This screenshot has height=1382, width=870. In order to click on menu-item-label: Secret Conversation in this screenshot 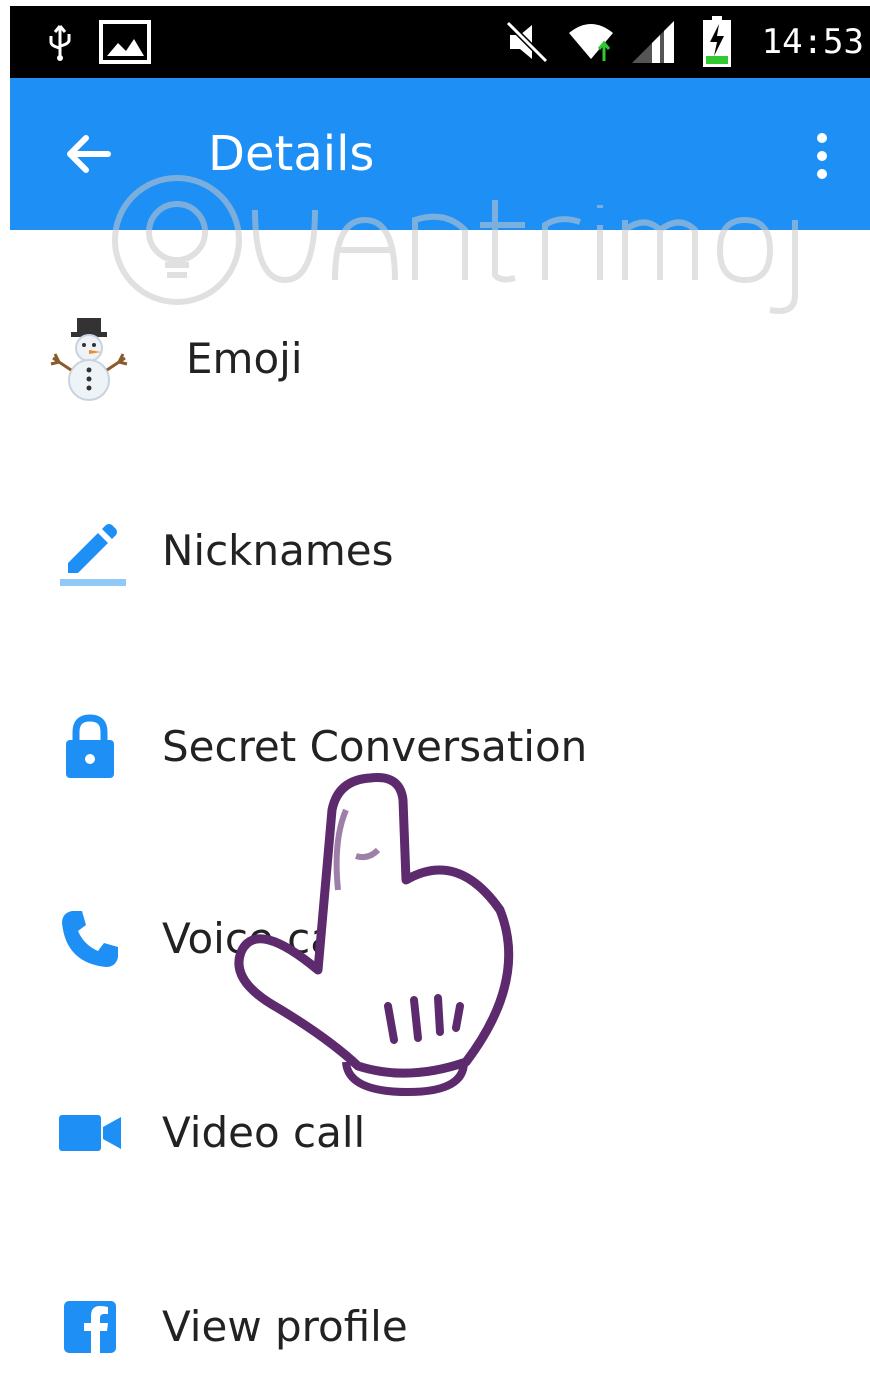, I will do `click(375, 746)`.